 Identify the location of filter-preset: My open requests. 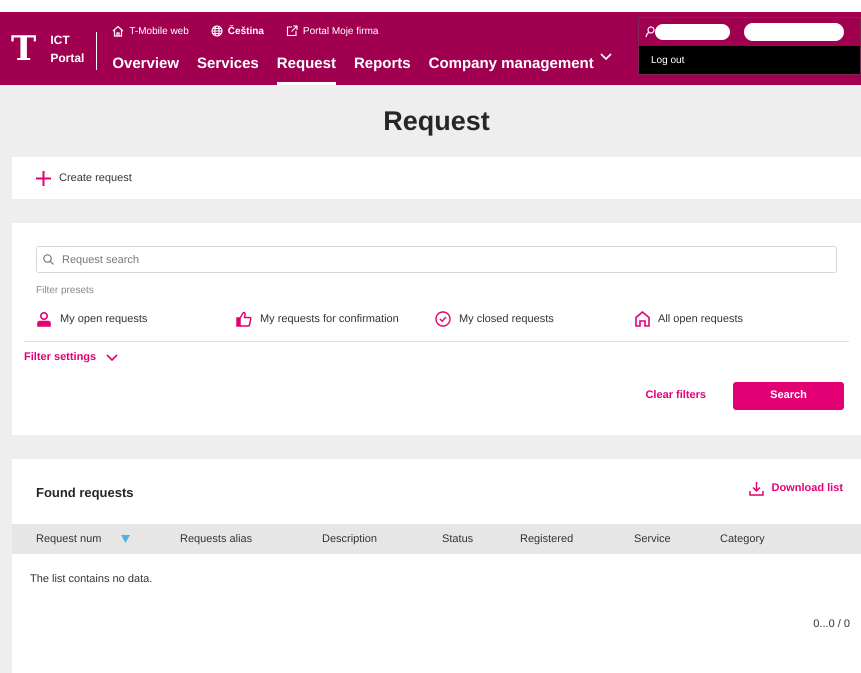
(92, 319).